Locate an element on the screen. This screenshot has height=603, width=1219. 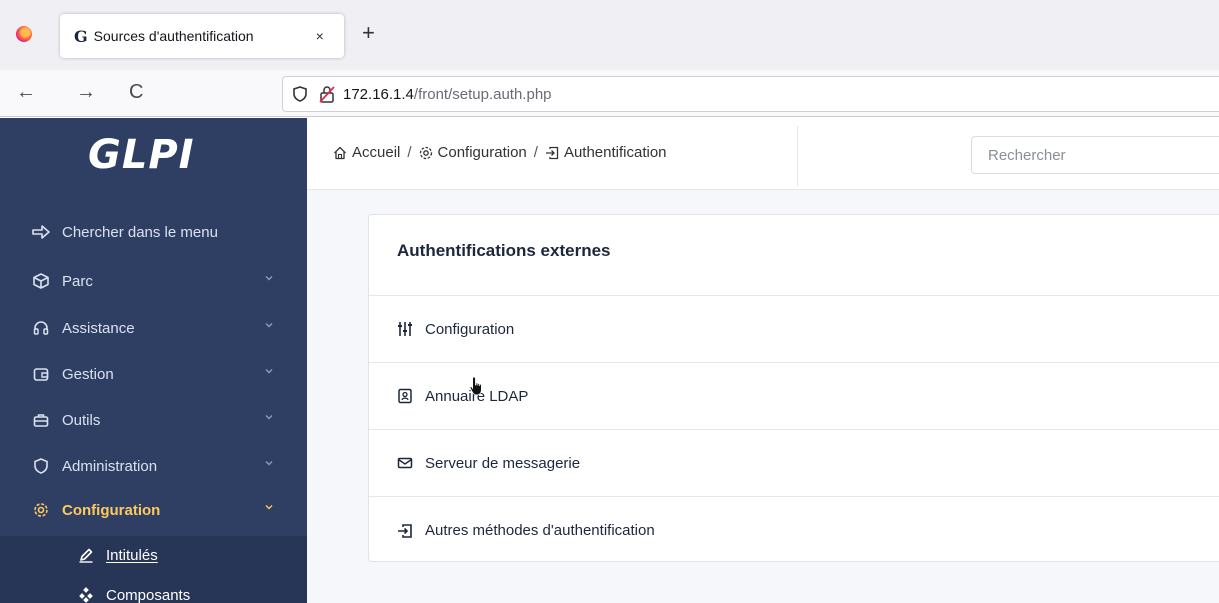
sidebar-item-administration: Administration is located at coordinates (153, 466).